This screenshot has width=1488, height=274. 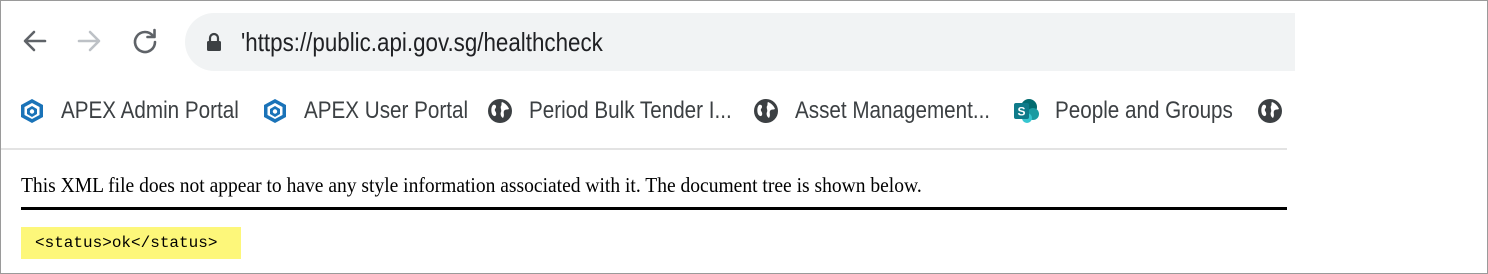 What do you see at coordinates (214, 42) in the screenshot?
I see `lock-icon` at bounding box center [214, 42].